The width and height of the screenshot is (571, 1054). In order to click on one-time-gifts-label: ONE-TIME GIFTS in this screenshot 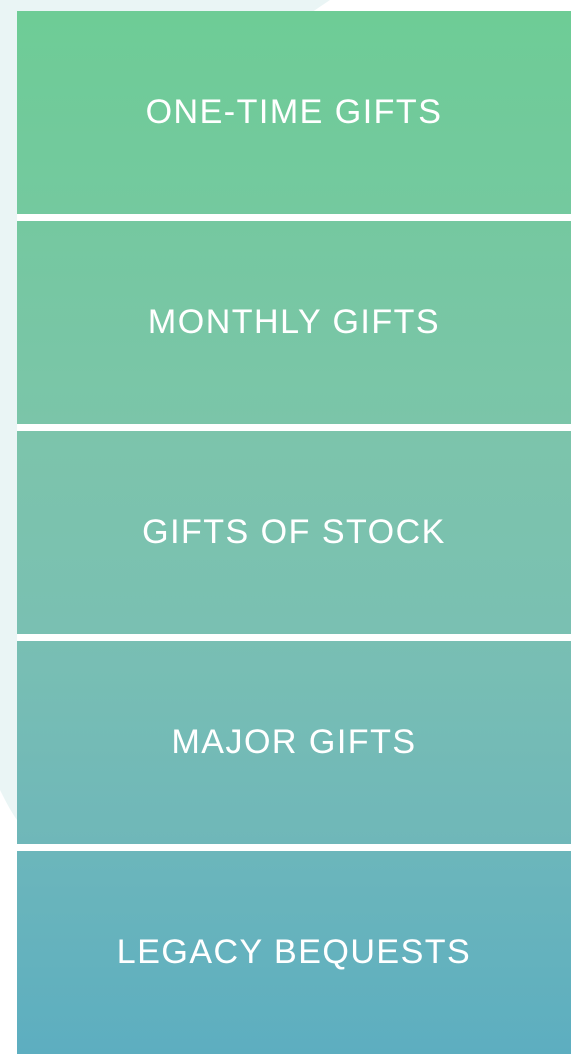, I will do `click(294, 112)`.